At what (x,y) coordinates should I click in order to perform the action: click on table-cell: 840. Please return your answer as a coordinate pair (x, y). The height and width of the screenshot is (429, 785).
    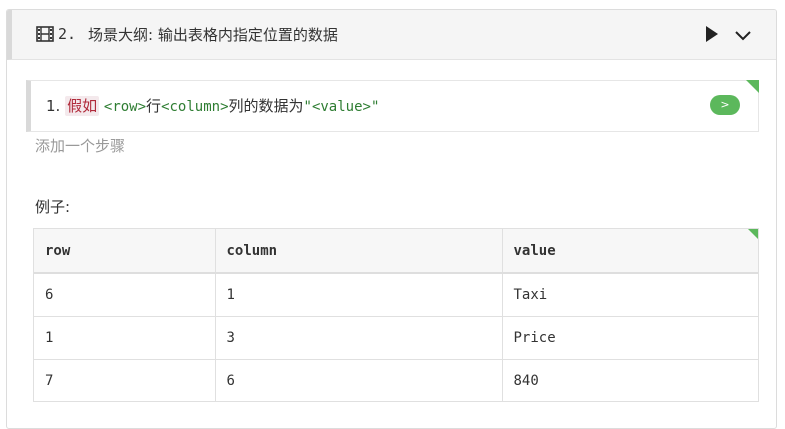
    Looking at the image, I should click on (630, 380).